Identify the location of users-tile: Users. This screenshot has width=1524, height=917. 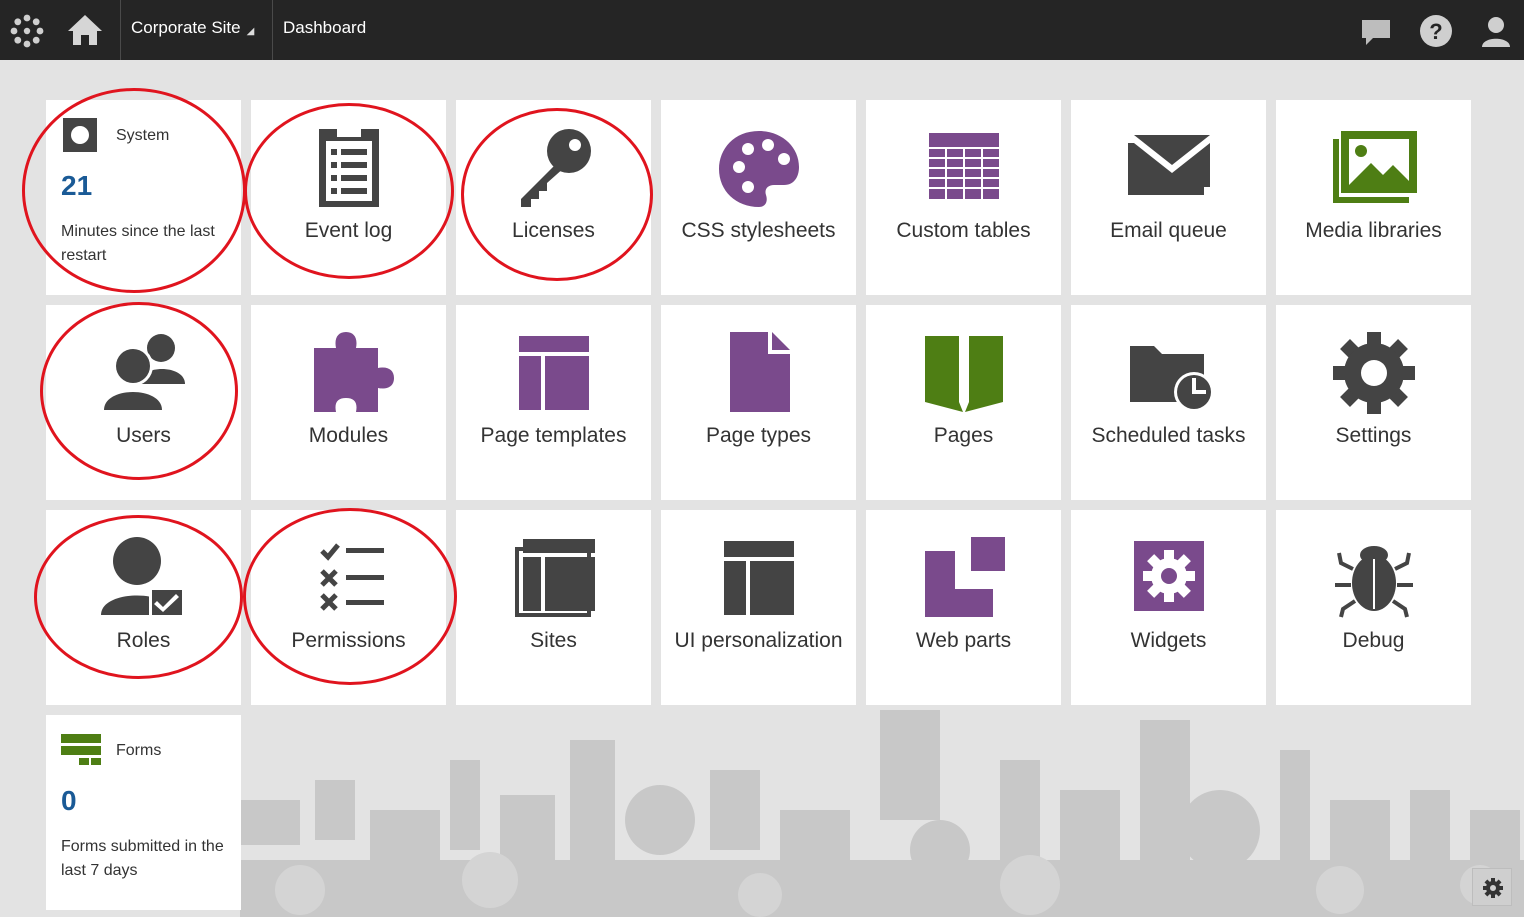
(143, 402).